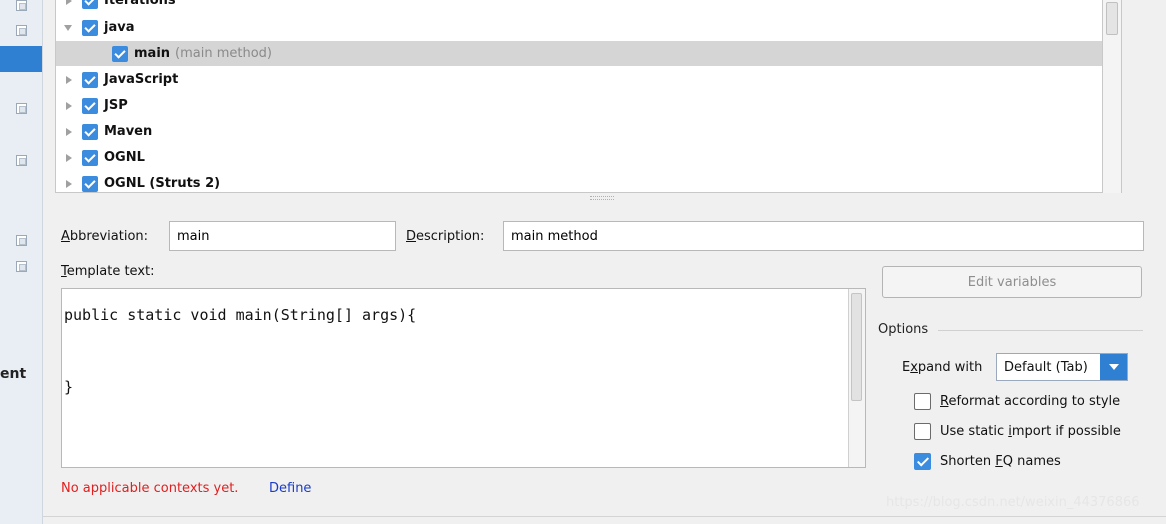  What do you see at coordinates (914, 367) in the screenshot?
I see `mnemonic: x` at bounding box center [914, 367].